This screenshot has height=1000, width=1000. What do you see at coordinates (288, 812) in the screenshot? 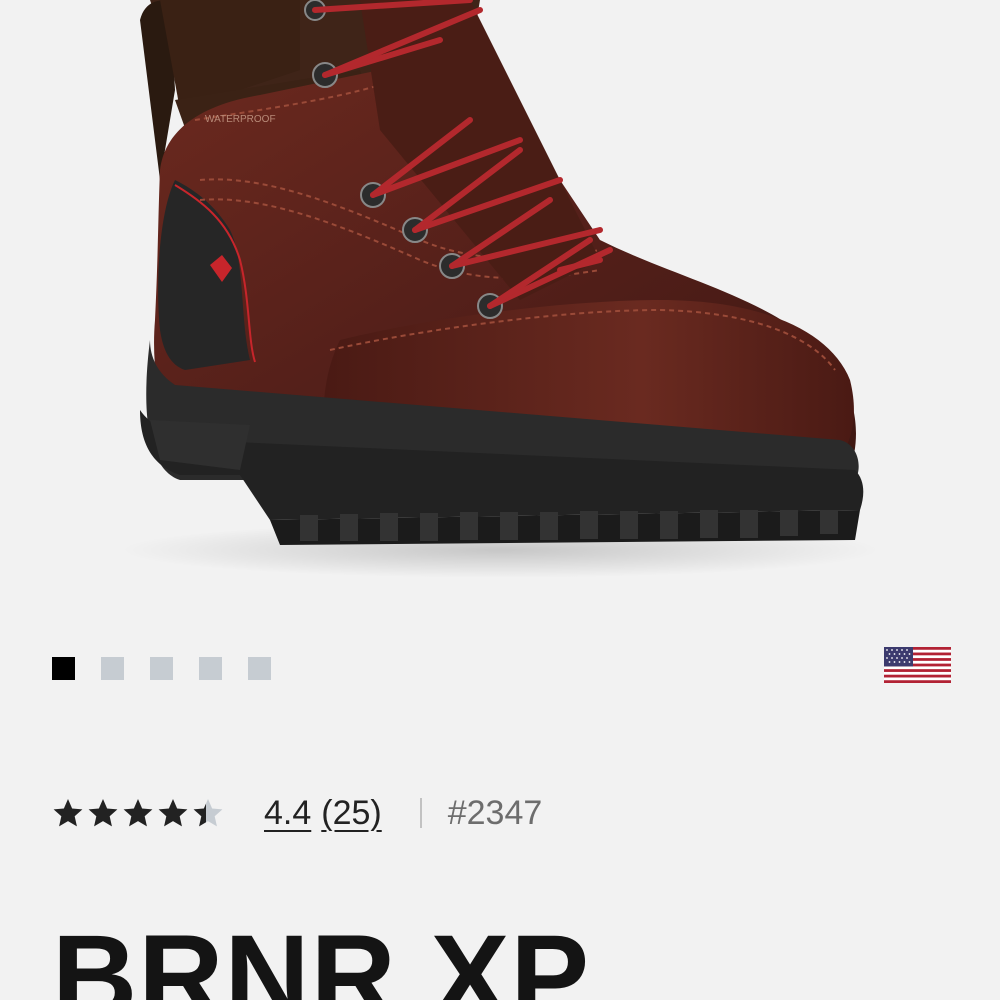
I see `rating-score: 4.4` at bounding box center [288, 812].